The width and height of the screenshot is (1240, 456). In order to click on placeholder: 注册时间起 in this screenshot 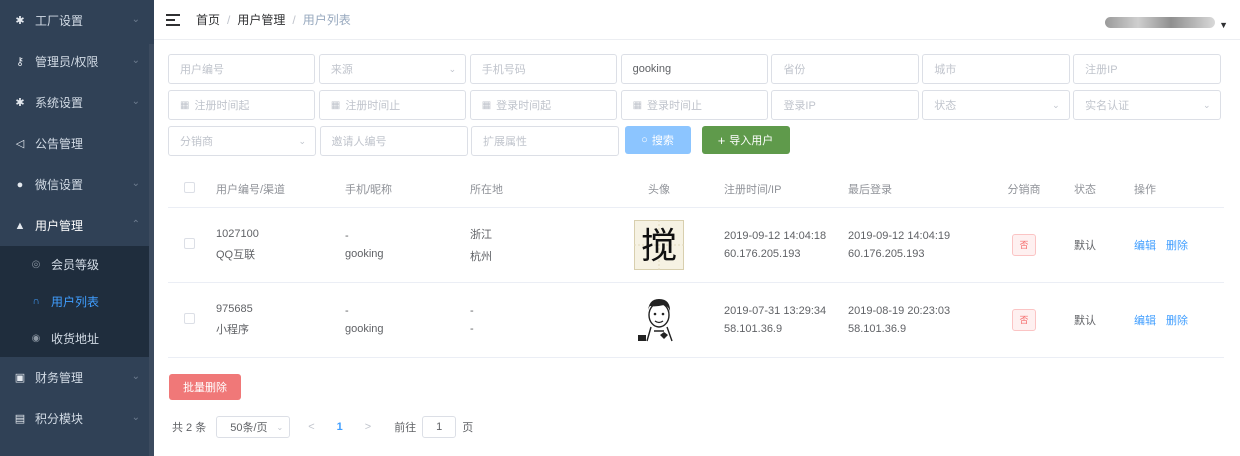, I will do `click(222, 106)`.